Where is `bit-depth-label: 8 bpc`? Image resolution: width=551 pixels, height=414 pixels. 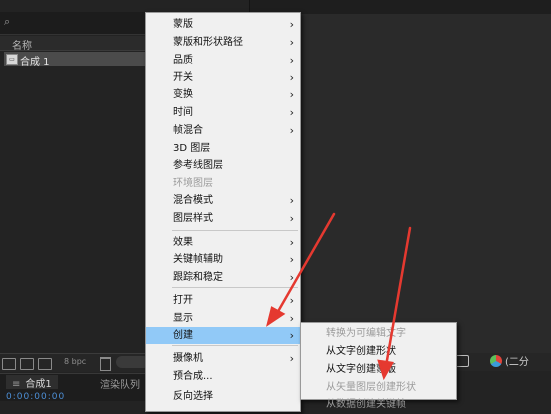 bit-depth-label: 8 bpc is located at coordinates (75, 361).